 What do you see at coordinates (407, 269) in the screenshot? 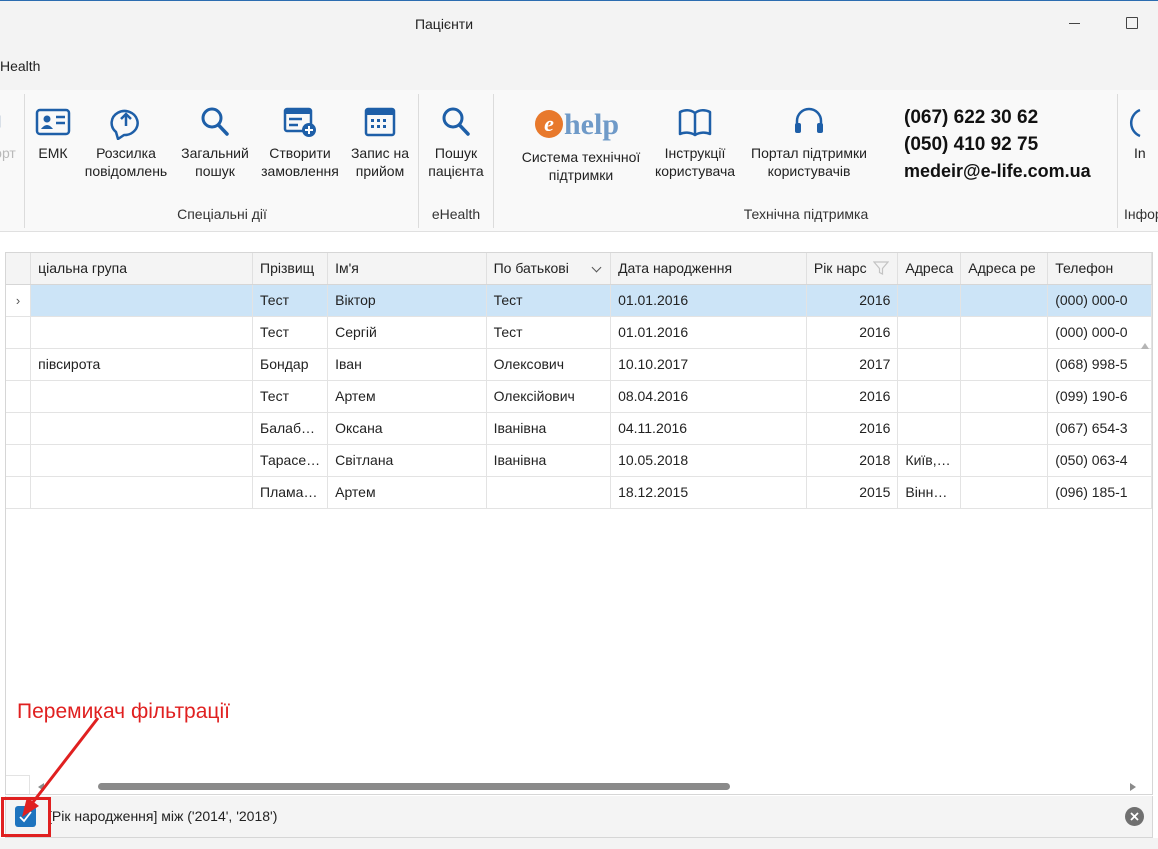
I see `column-header-name: Ім'я` at bounding box center [407, 269].